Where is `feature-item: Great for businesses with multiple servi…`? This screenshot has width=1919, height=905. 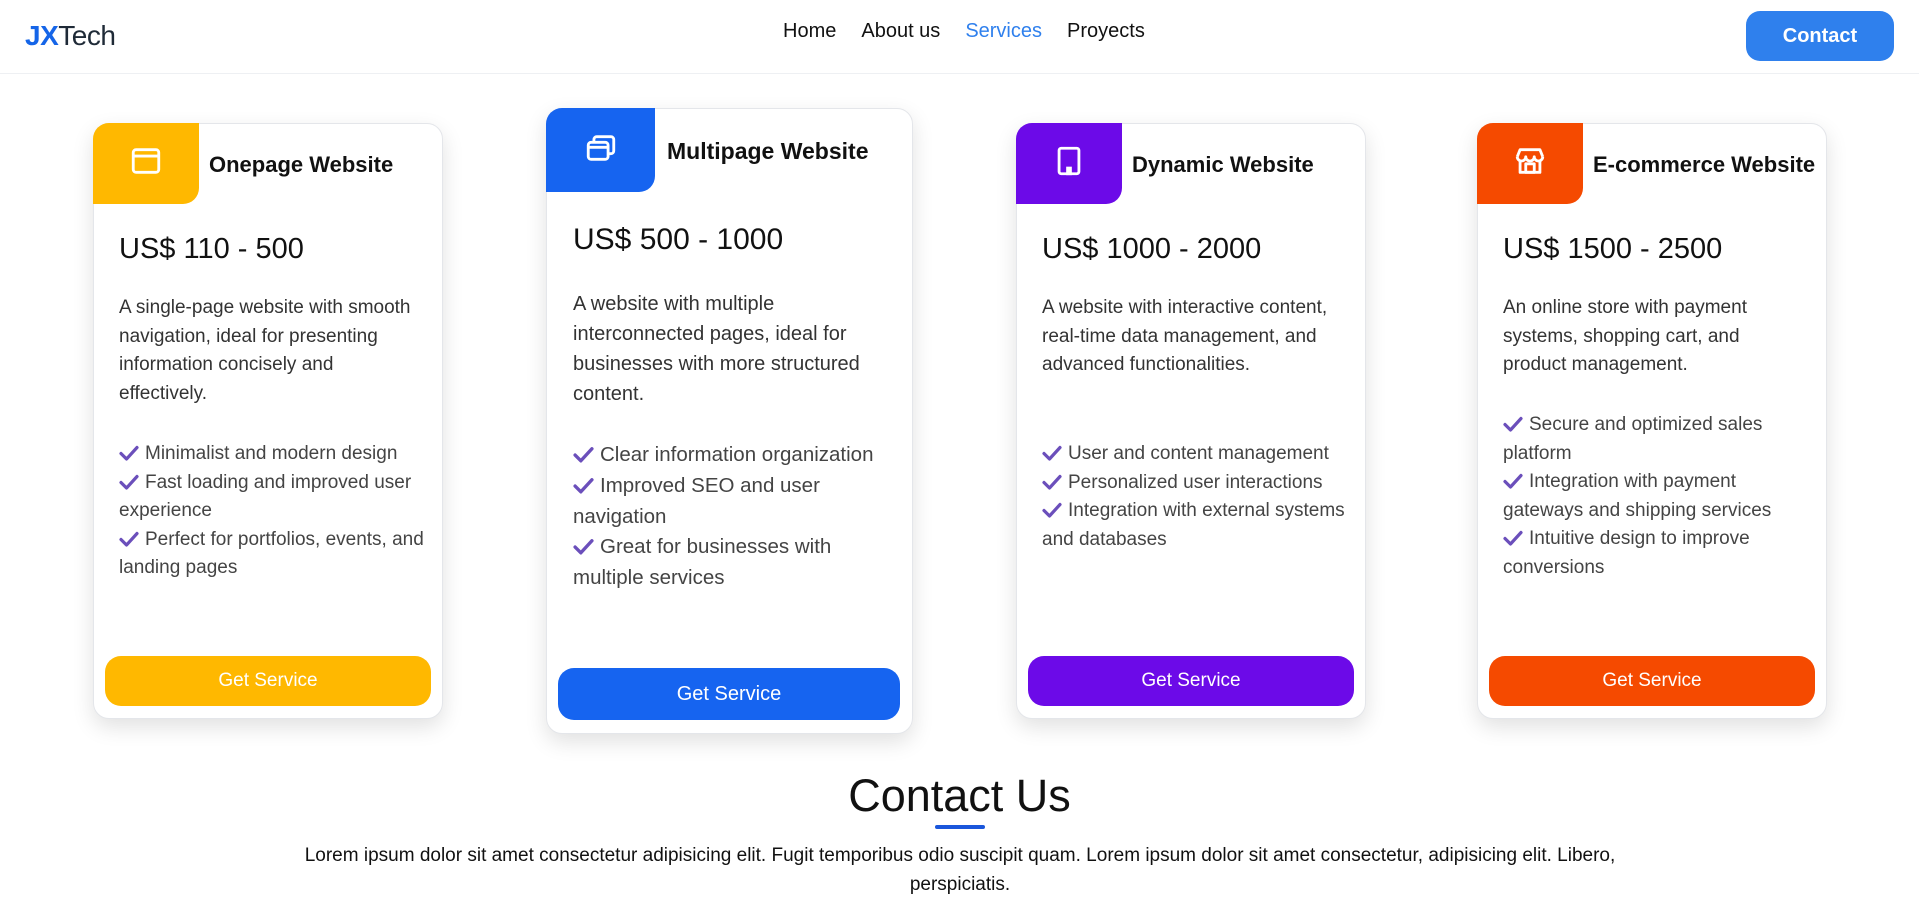 feature-item: Great for businesses with multiple servi… is located at coordinates (733, 563).